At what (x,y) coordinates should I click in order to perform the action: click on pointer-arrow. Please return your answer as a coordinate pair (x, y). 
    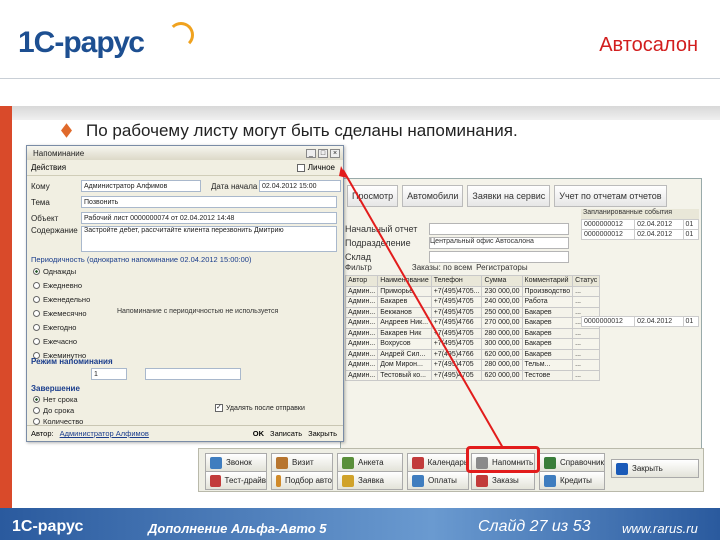
    Looking at the image, I should click on (421, 307).